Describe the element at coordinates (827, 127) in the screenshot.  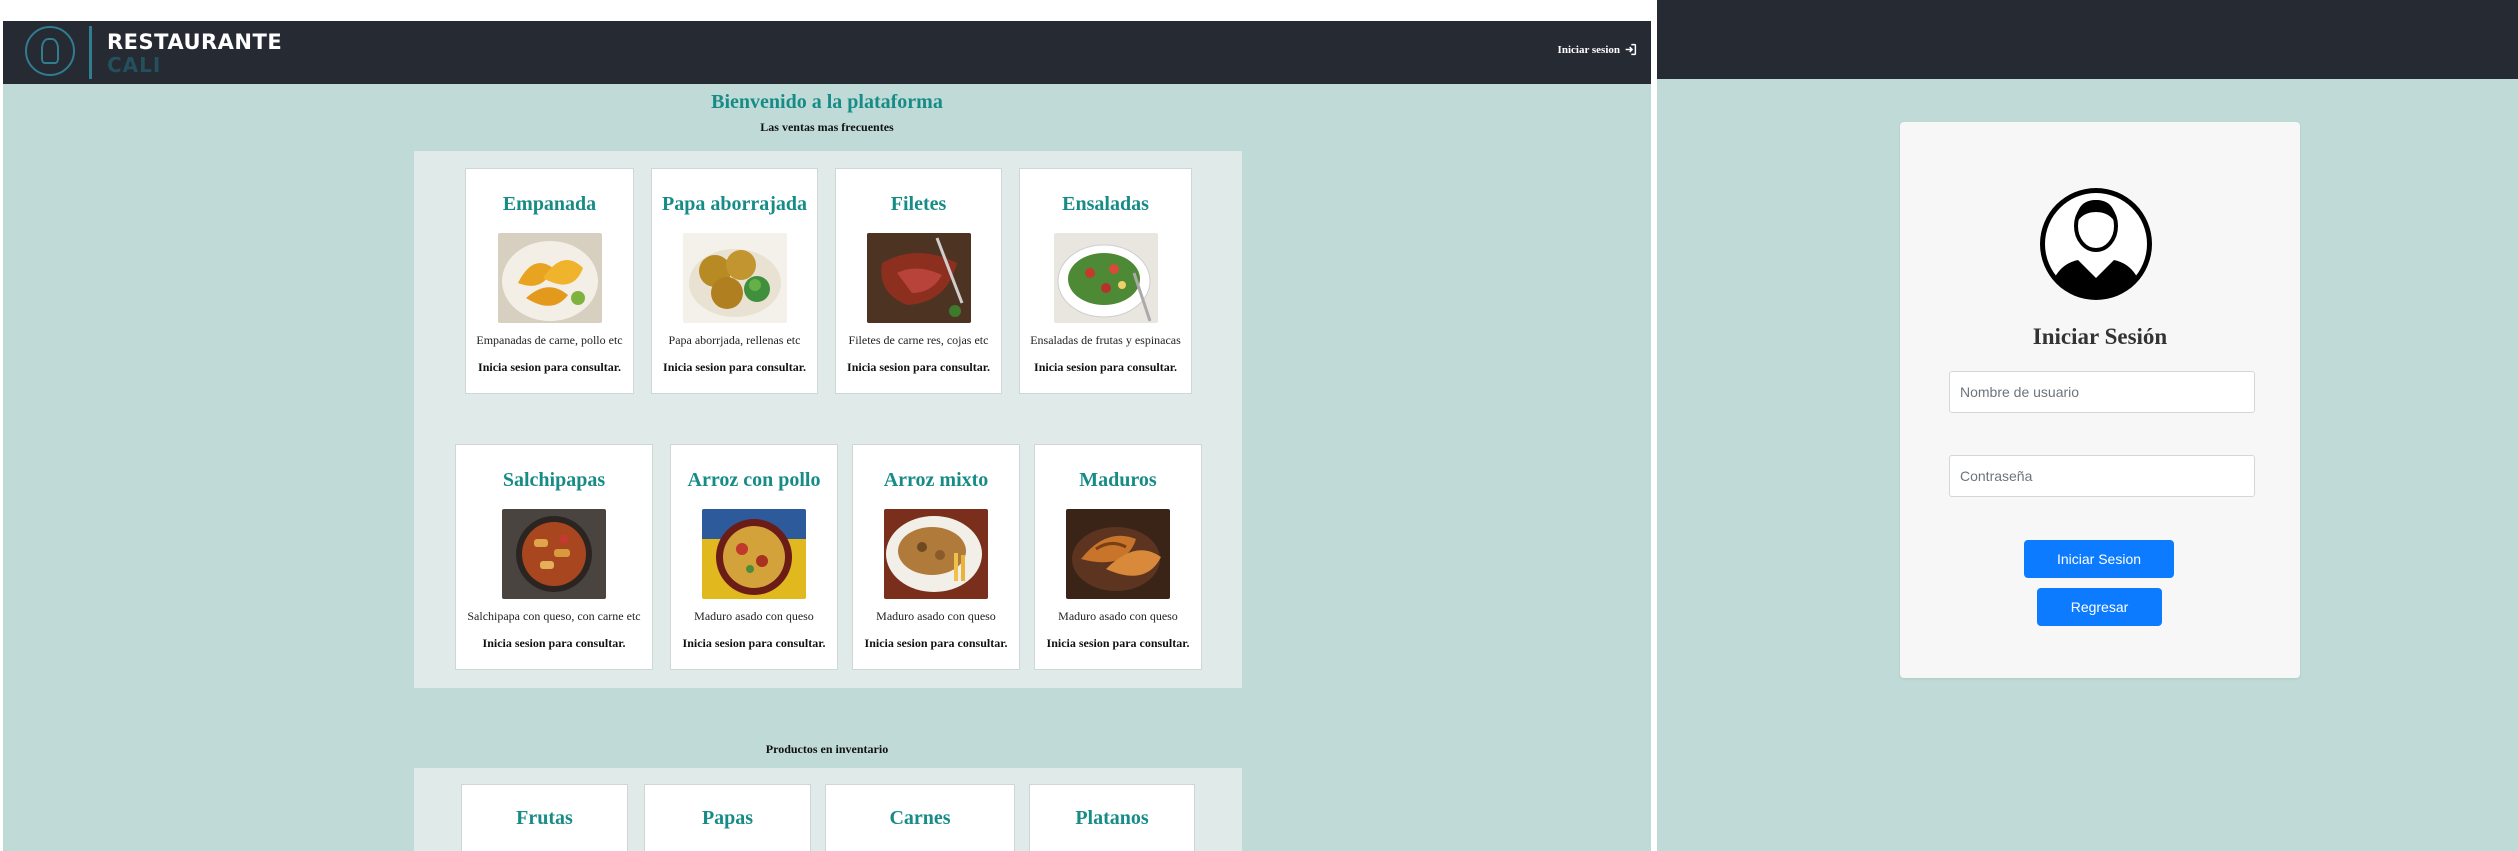
I see `frequent-sales-subtitle: Las ventas mas frecuentes` at that location.